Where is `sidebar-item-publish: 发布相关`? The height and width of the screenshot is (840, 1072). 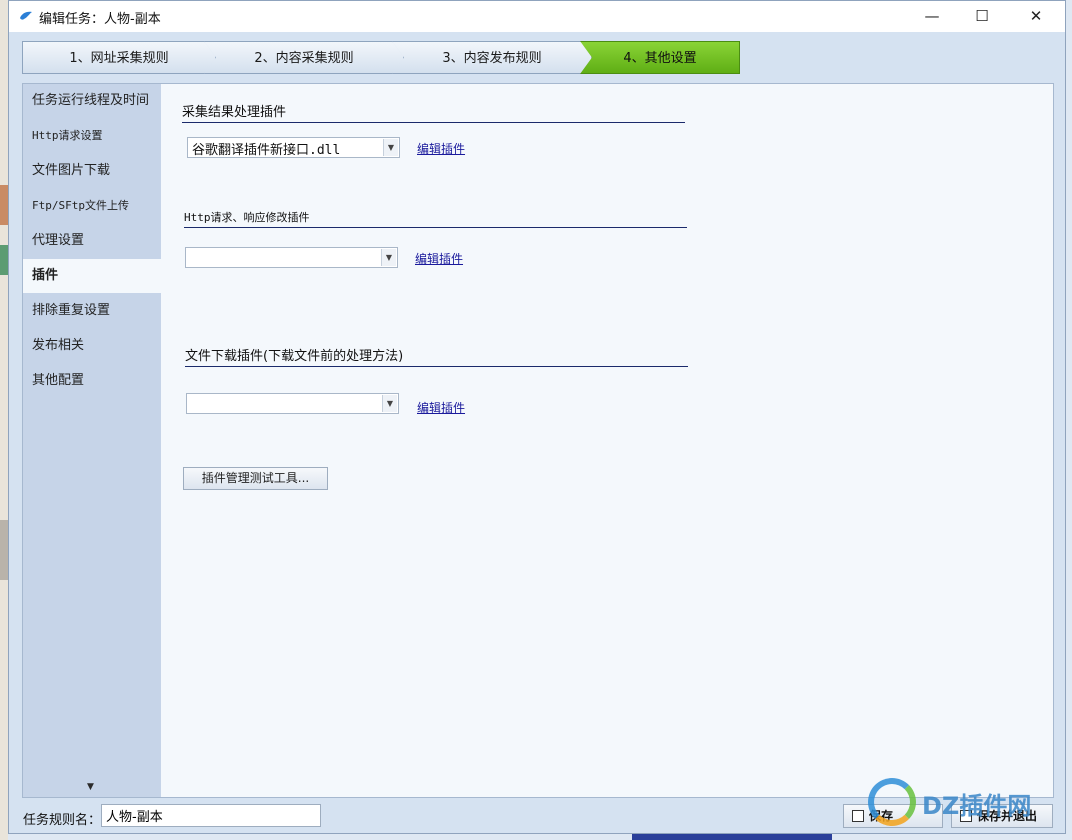 sidebar-item-publish: 发布相关 is located at coordinates (92, 346).